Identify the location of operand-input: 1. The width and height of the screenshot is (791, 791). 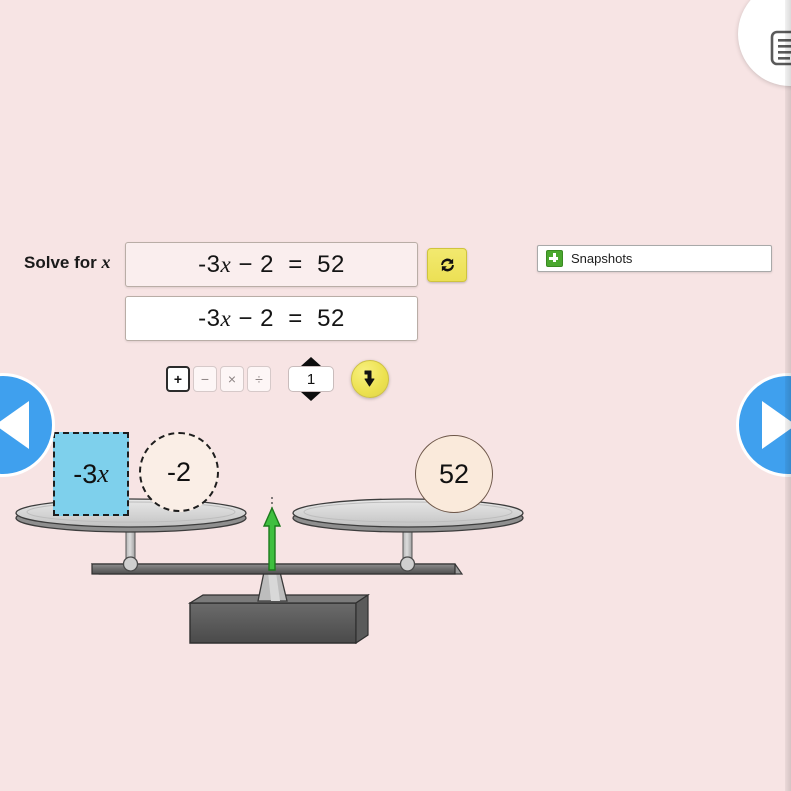
(311, 379).